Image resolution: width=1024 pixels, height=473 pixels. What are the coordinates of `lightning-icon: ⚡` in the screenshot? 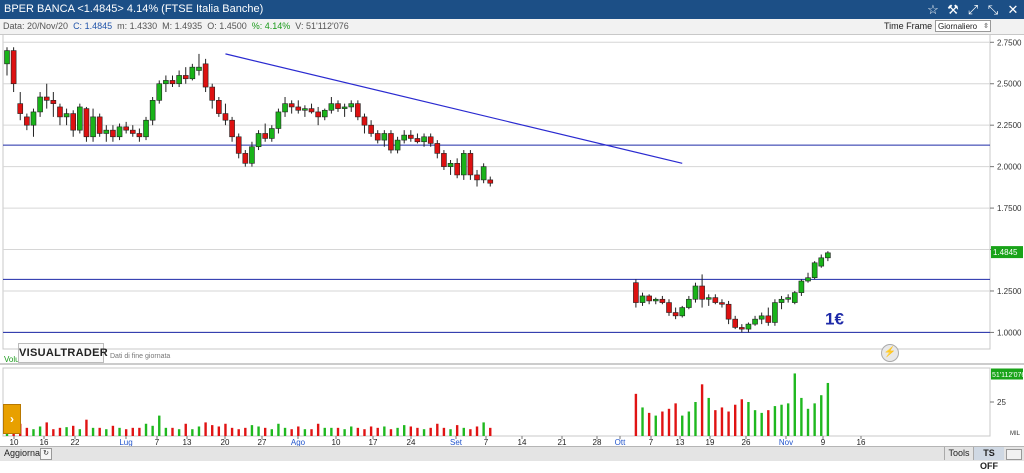 It's located at (890, 353).